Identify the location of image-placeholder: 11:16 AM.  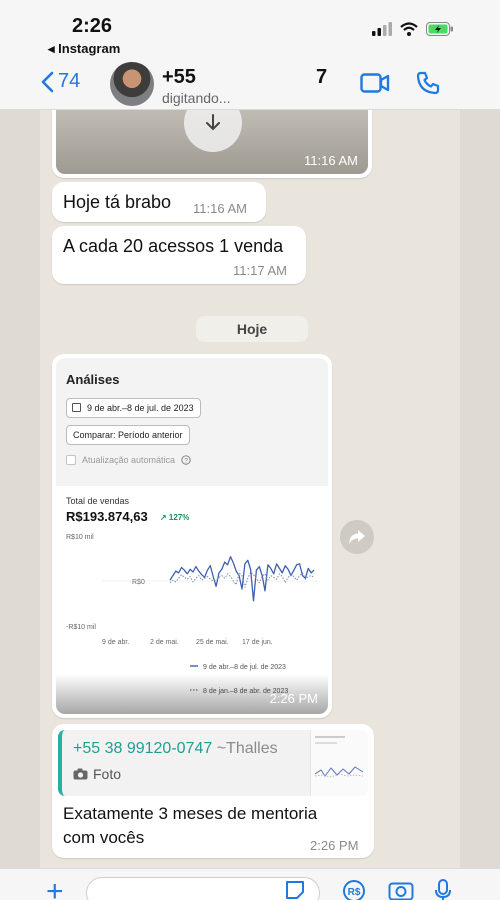
(212, 142).